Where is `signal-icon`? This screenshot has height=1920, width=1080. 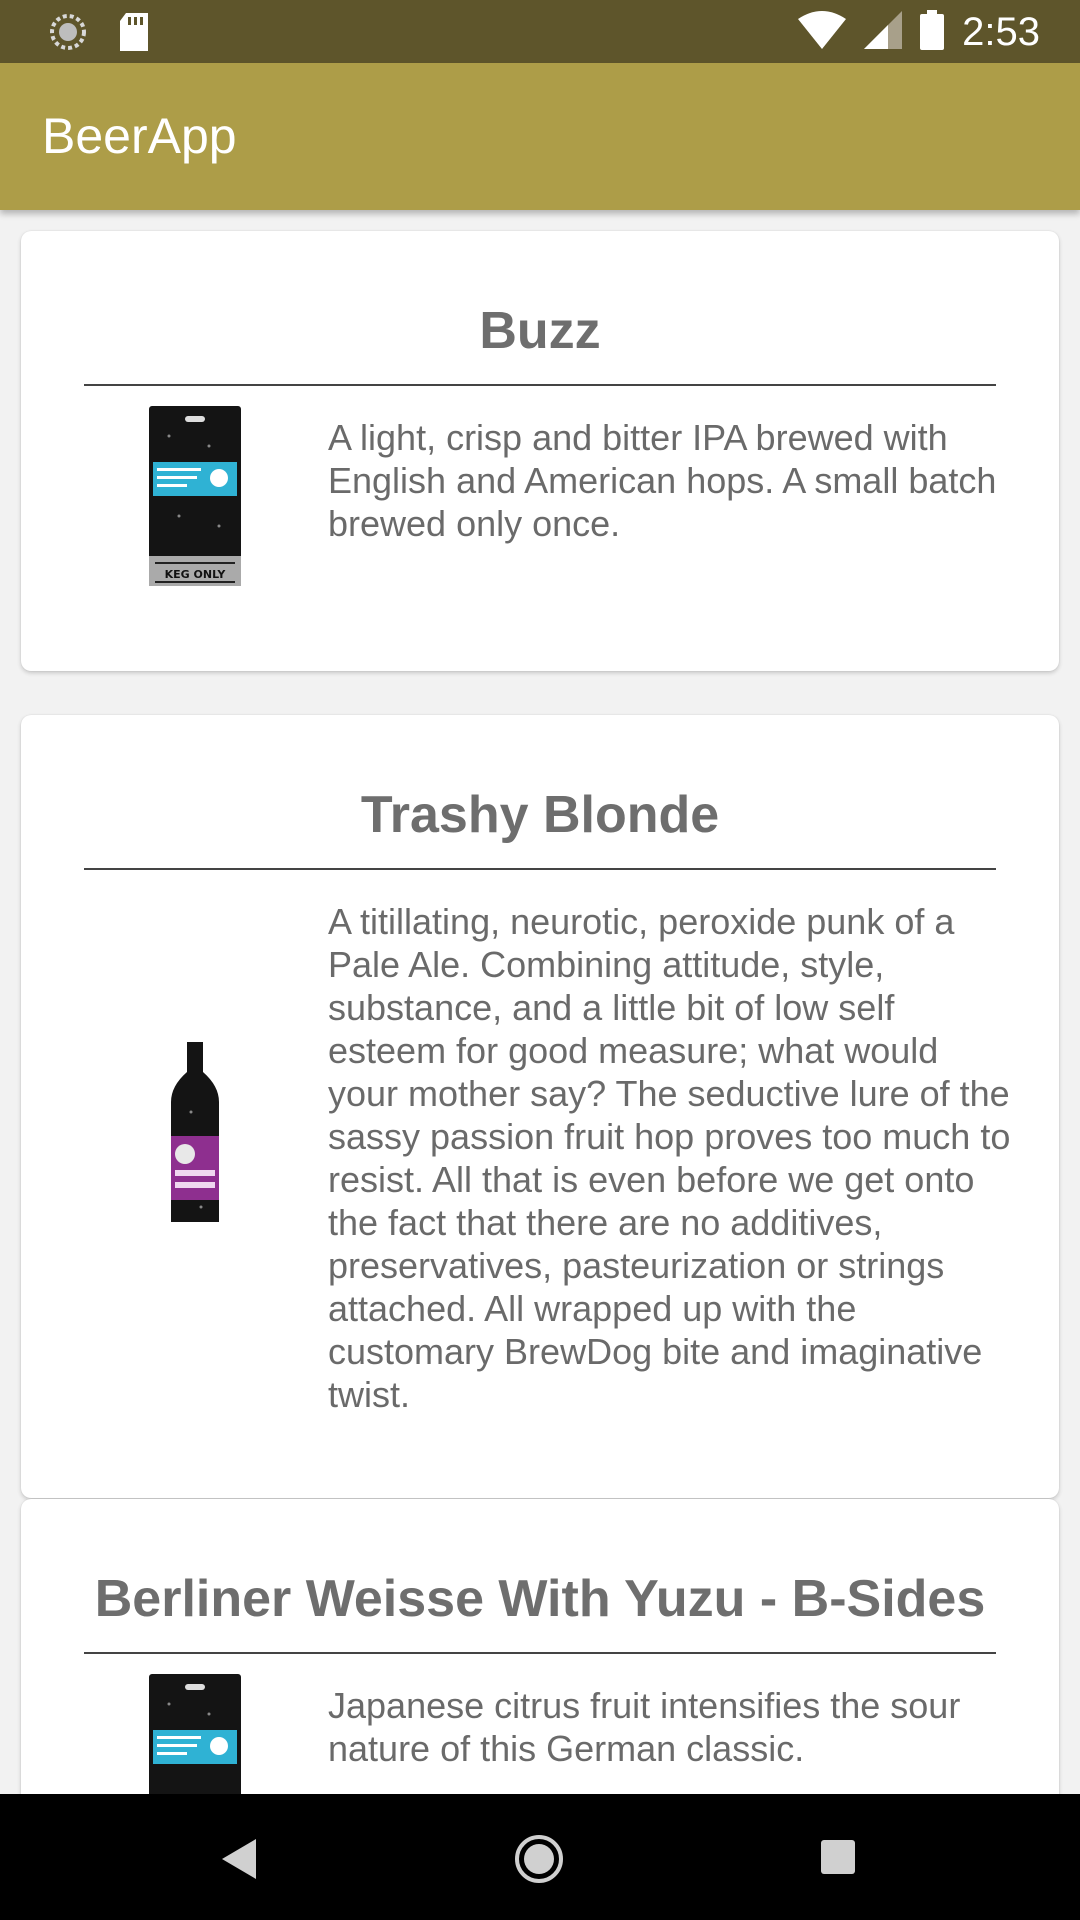
signal-icon is located at coordinates (883, 32).